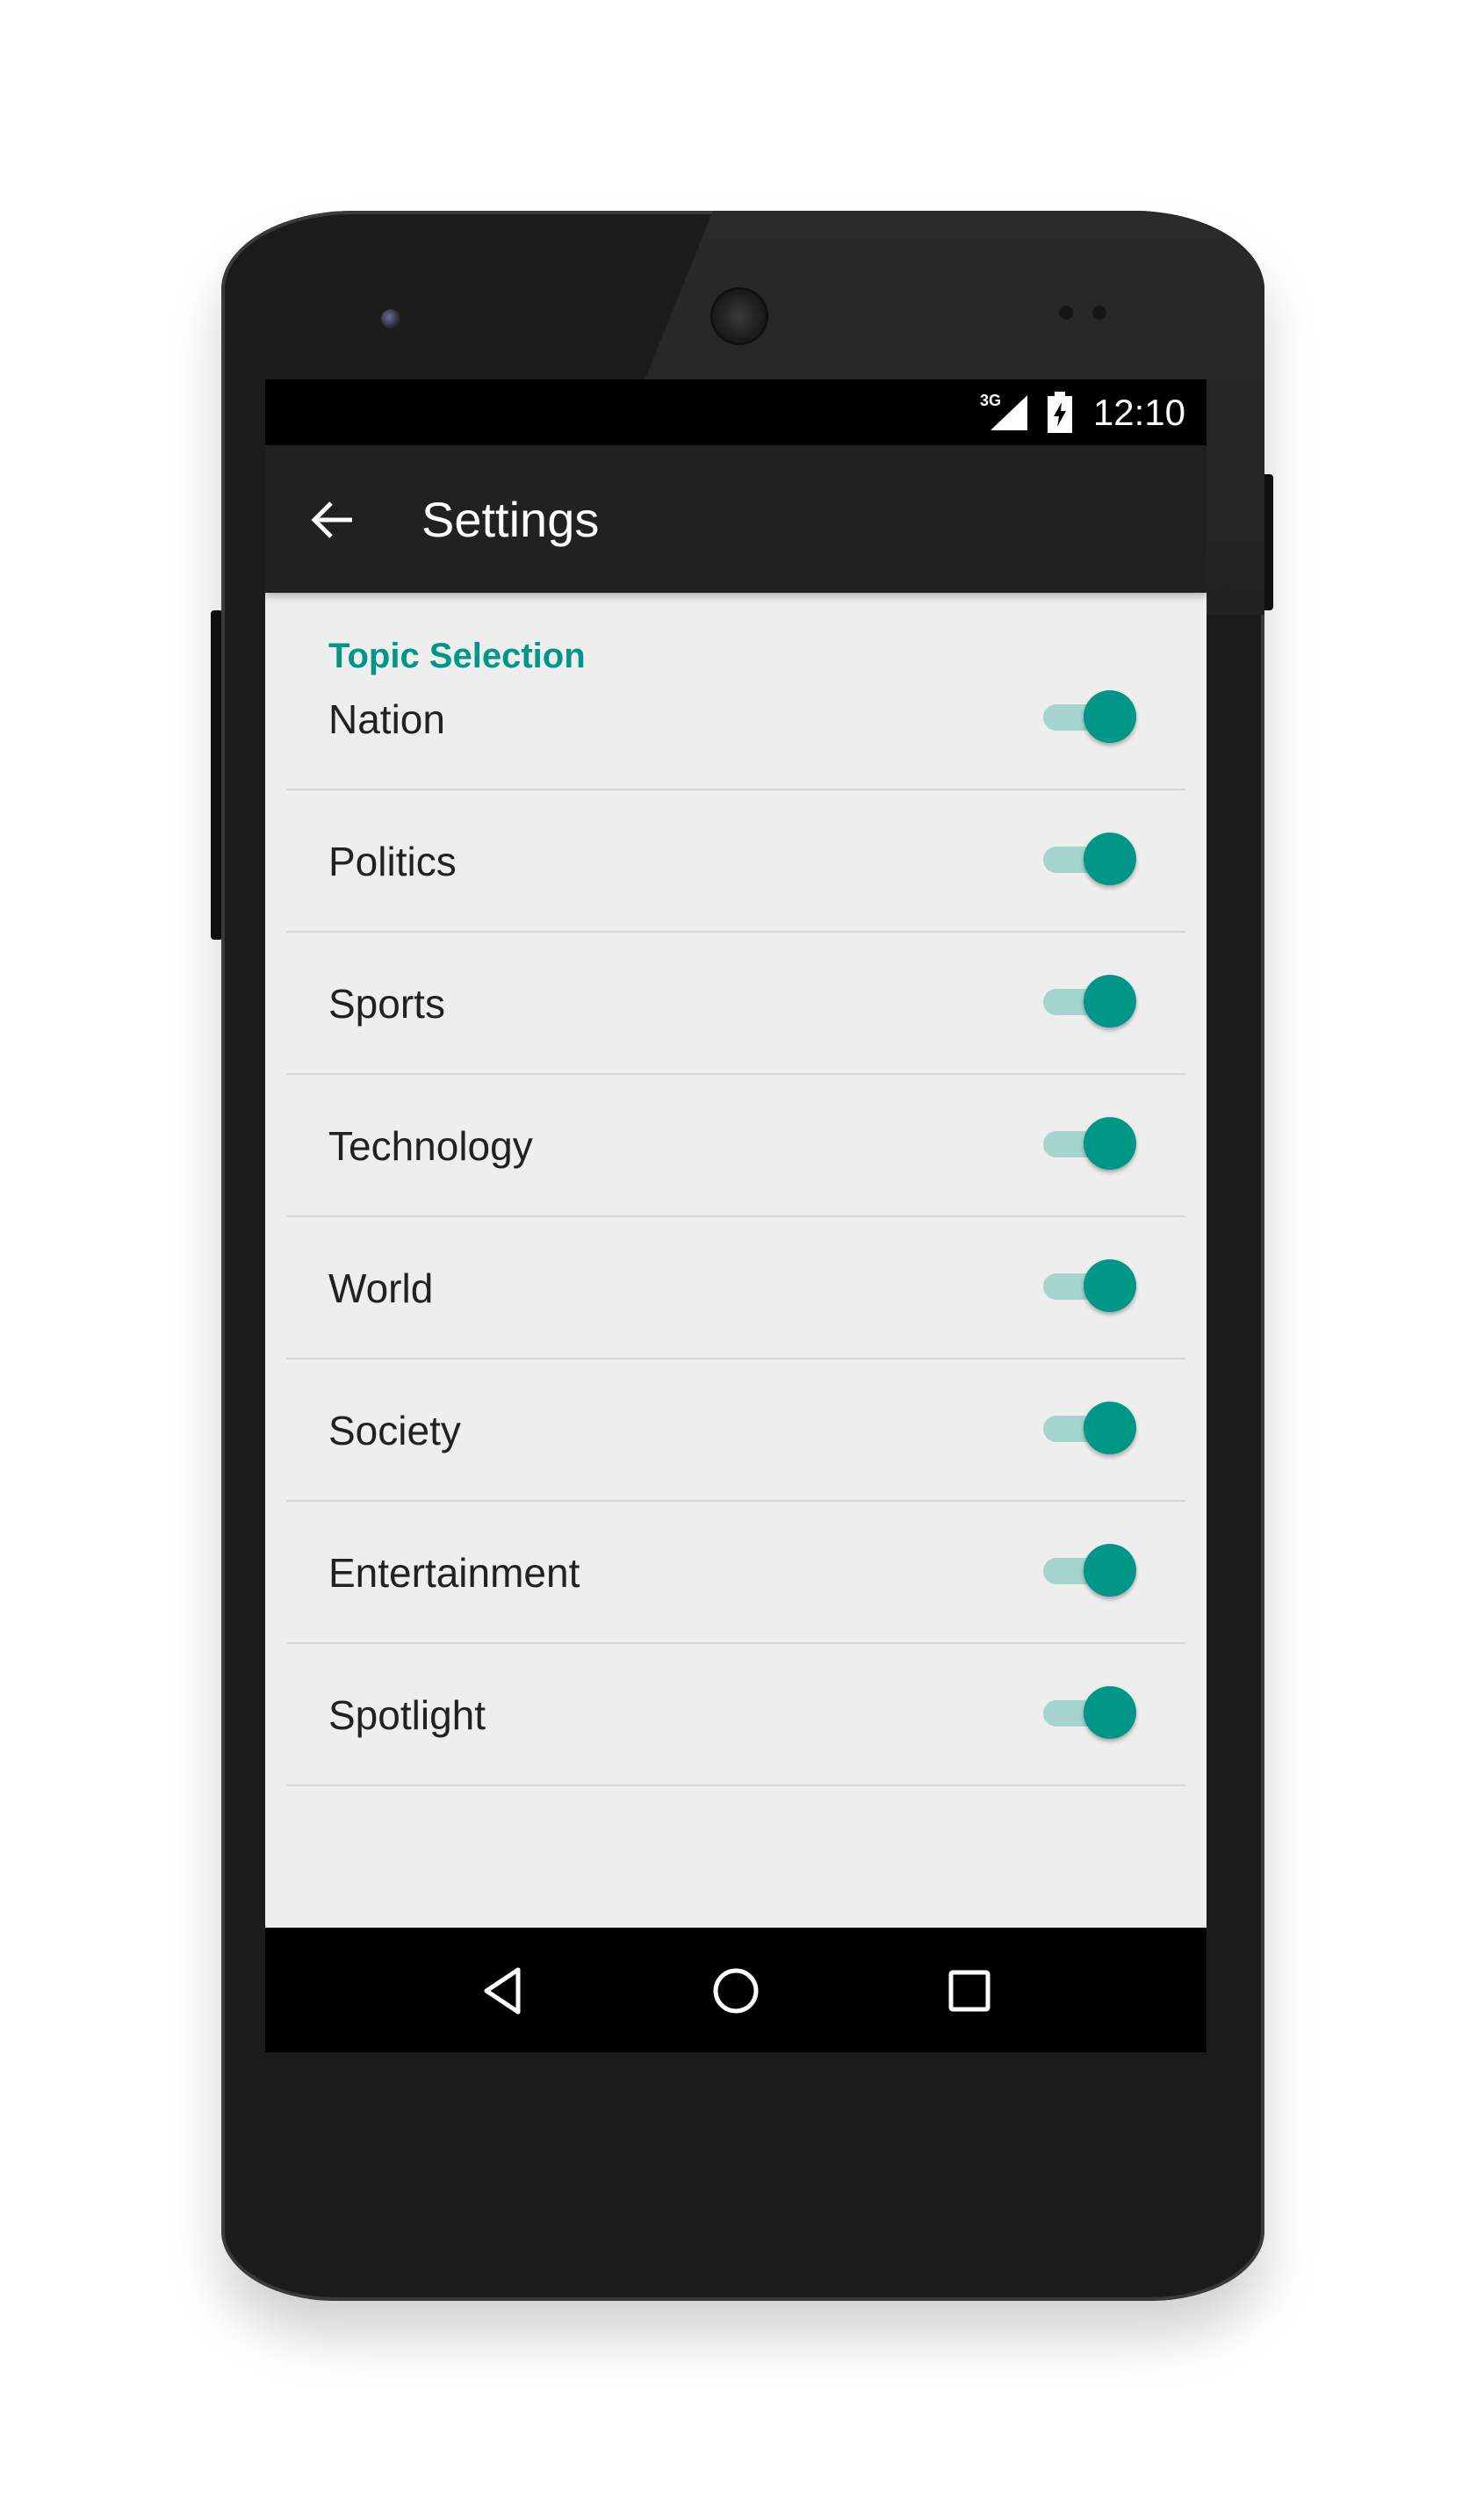 The image size is (1484, 2509). What do you see at coordinates (392, 861) in the screenshot?
I see `setting-label: Politics` at bounding box center [392, 861].